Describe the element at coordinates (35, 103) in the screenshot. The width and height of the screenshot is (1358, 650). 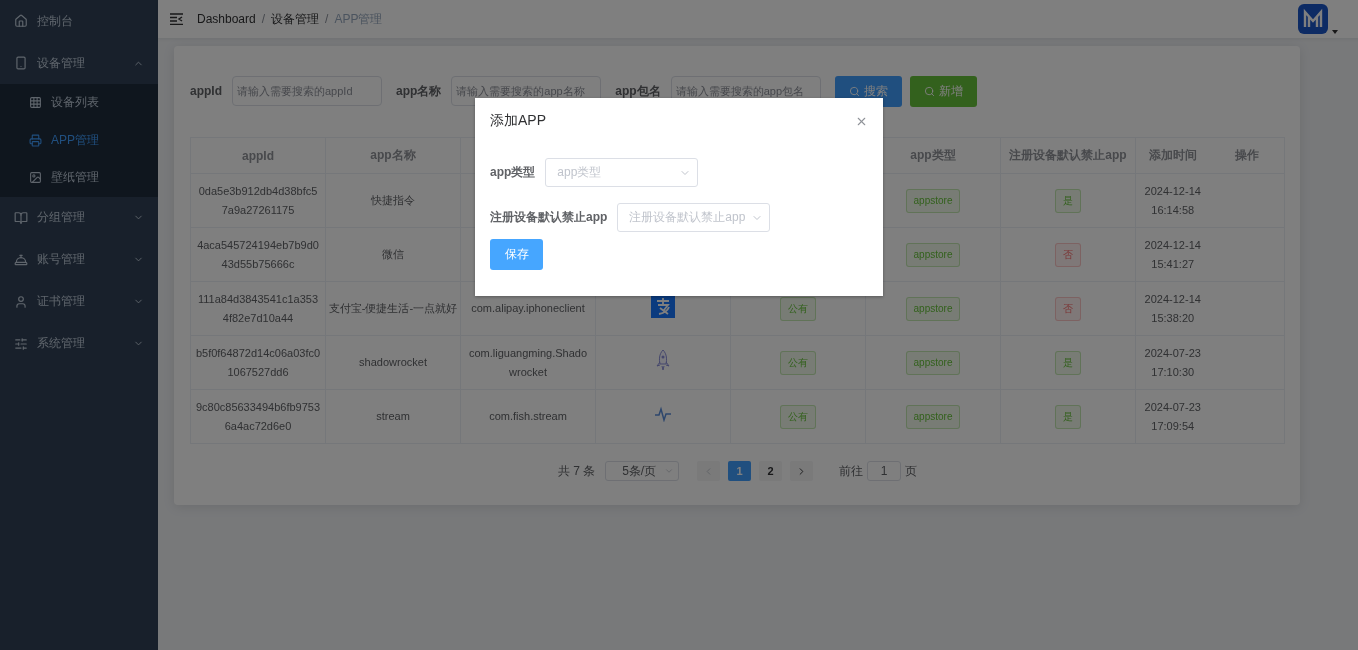
I see `grid-icon` at that location.